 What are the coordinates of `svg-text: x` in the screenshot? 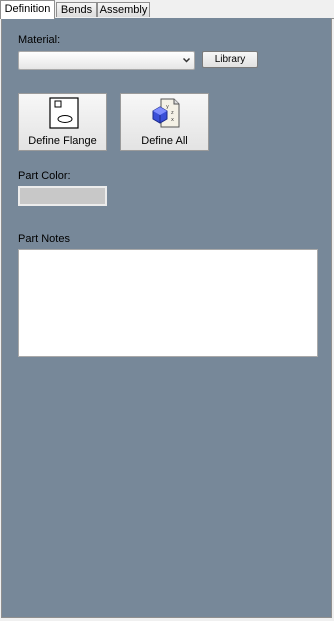 It's located at (172, 120).